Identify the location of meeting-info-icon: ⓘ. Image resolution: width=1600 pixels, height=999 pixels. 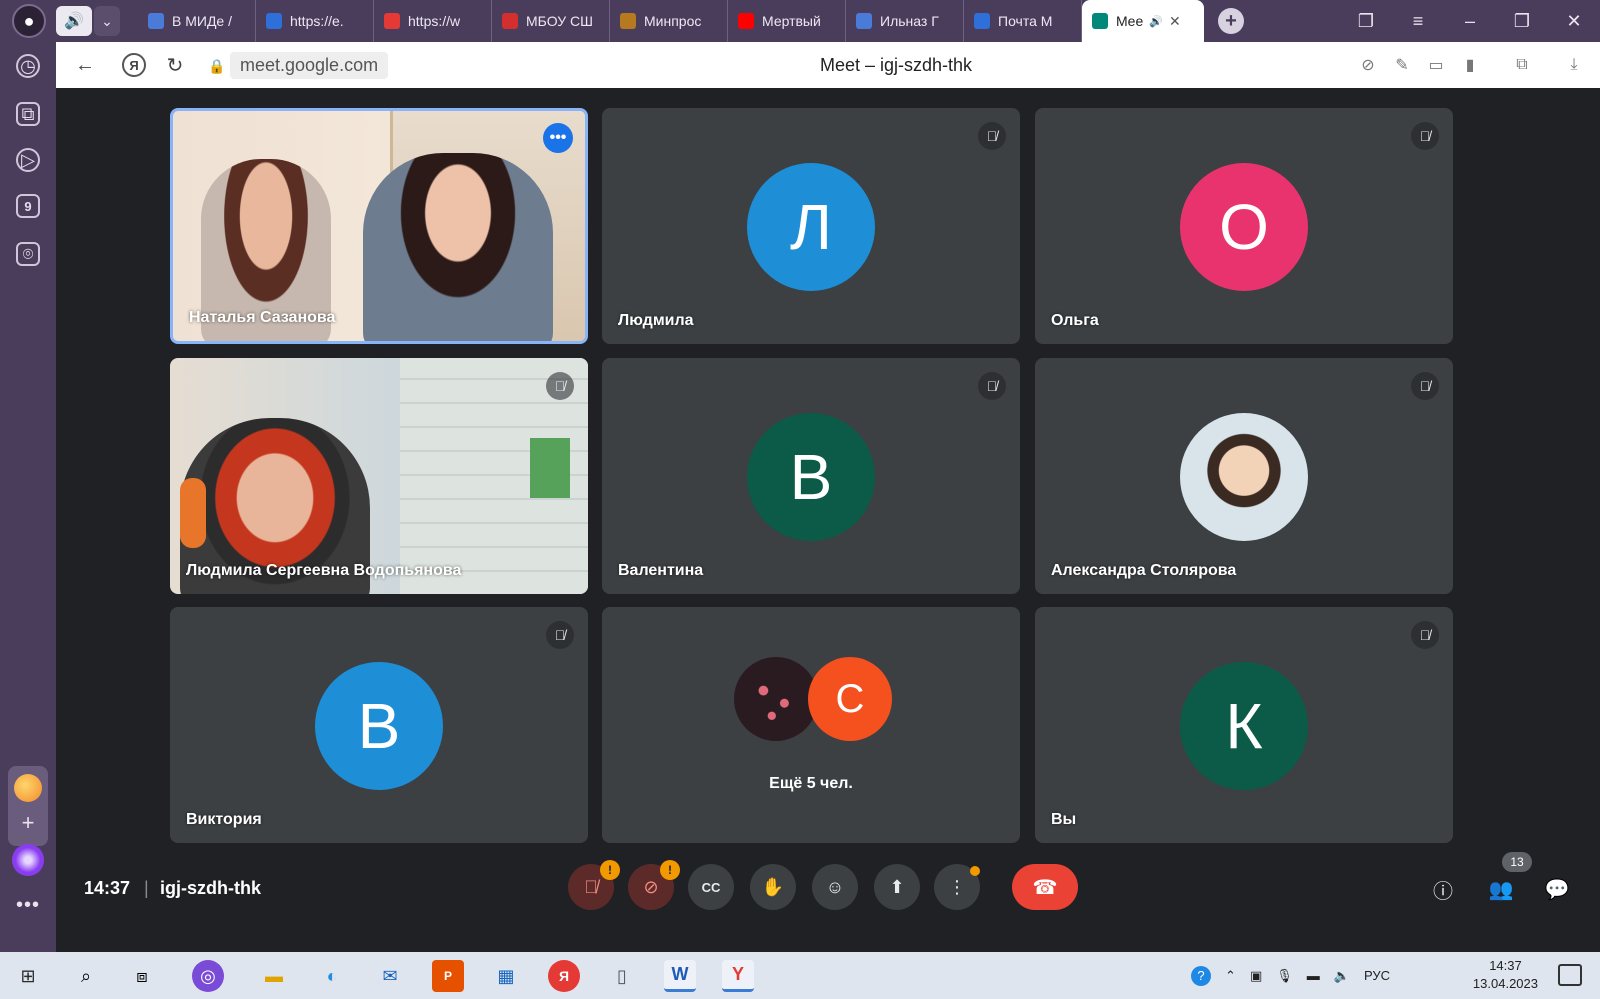
(1443, 889).